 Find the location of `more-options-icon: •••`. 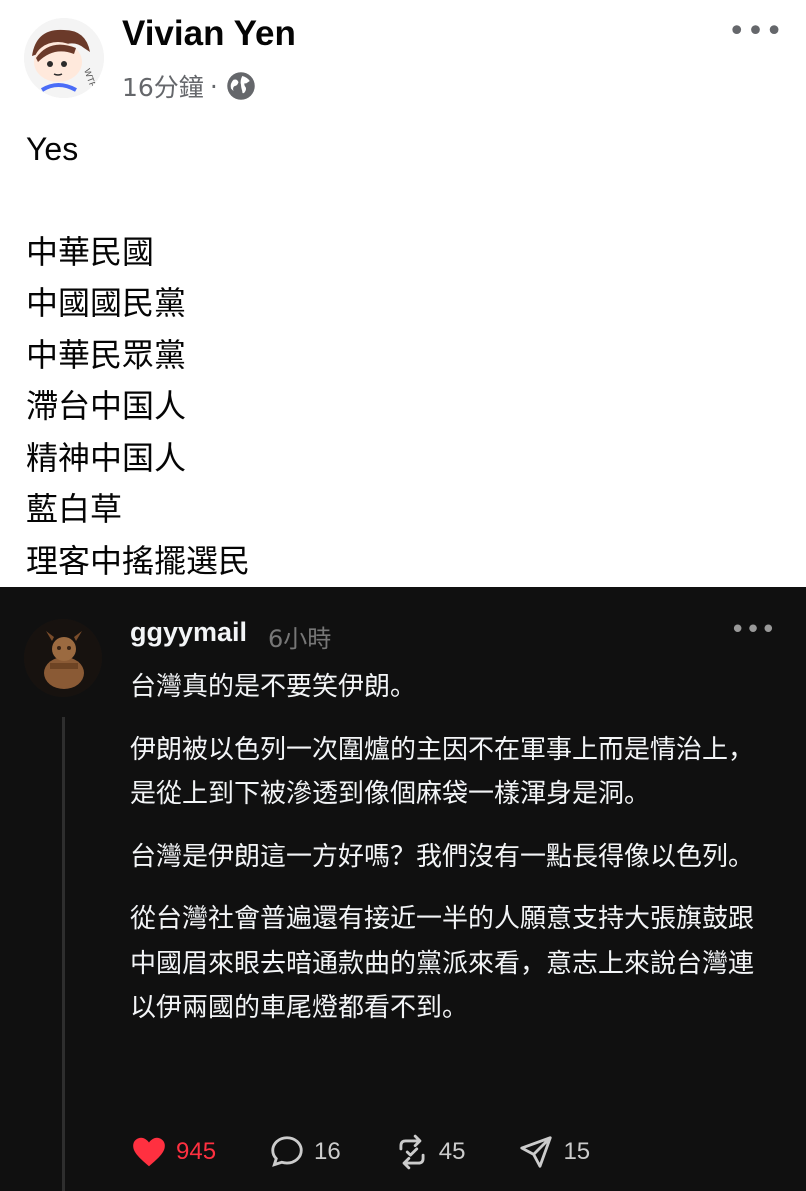

more-options-icon: ••• is located at coordinates (756, 31).